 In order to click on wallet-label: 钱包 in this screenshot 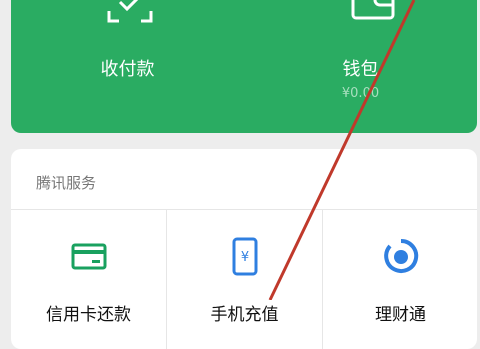, I will do `click(360, 69)`.